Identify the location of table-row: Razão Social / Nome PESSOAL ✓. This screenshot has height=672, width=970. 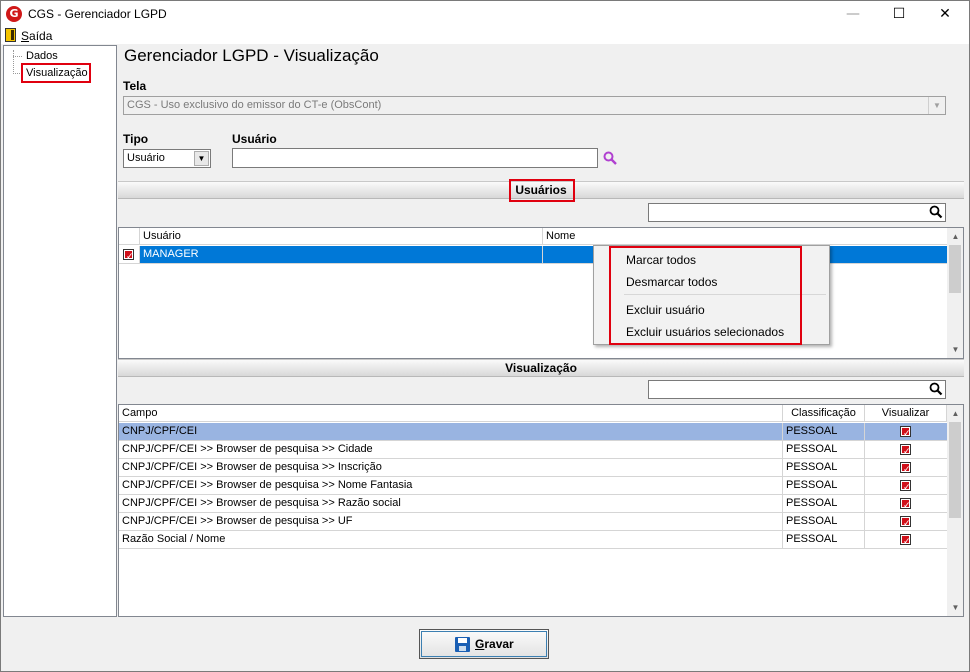
(533, 540).